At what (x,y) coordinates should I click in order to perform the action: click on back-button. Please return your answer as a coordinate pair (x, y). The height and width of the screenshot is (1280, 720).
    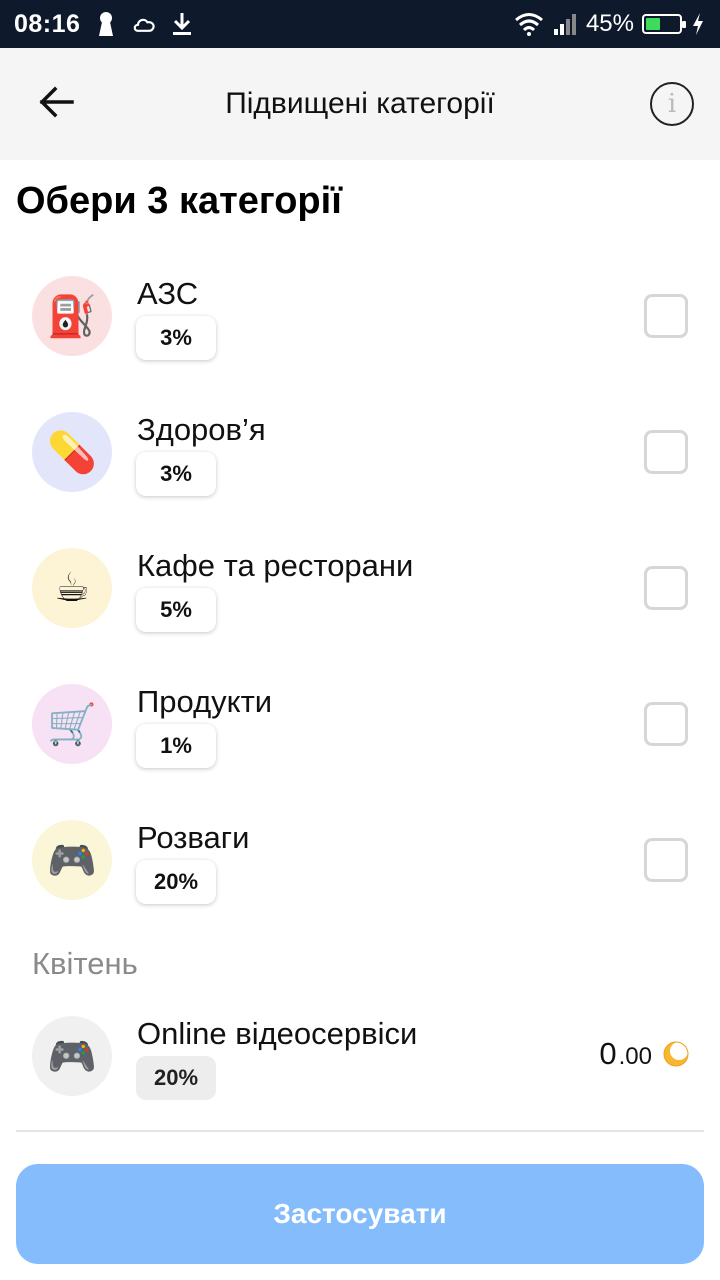
    Looking at the image, I should click on (56, 104).